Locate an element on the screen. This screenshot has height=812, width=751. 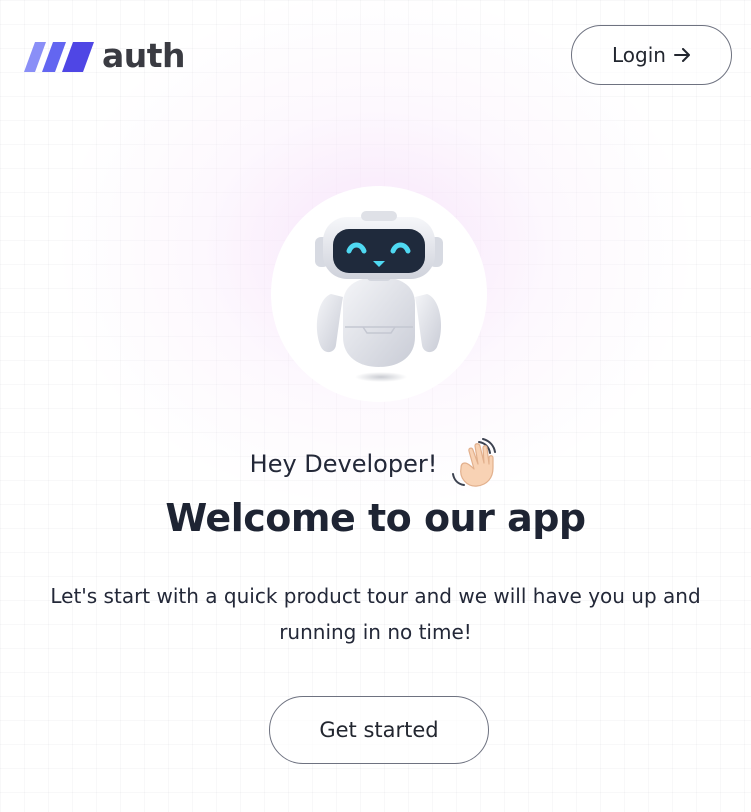
welcome-title: Welcome to our app is located at coordinates (375, 518).